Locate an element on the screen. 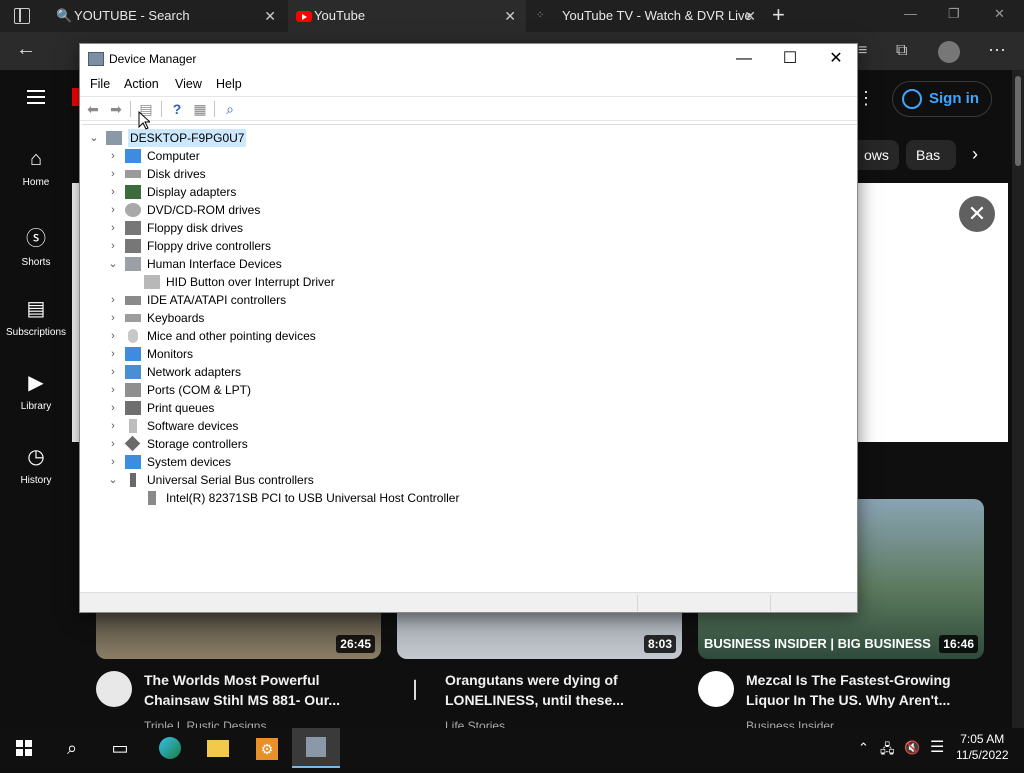  network-icon: 🖧 is located at coordinates (887, 751).